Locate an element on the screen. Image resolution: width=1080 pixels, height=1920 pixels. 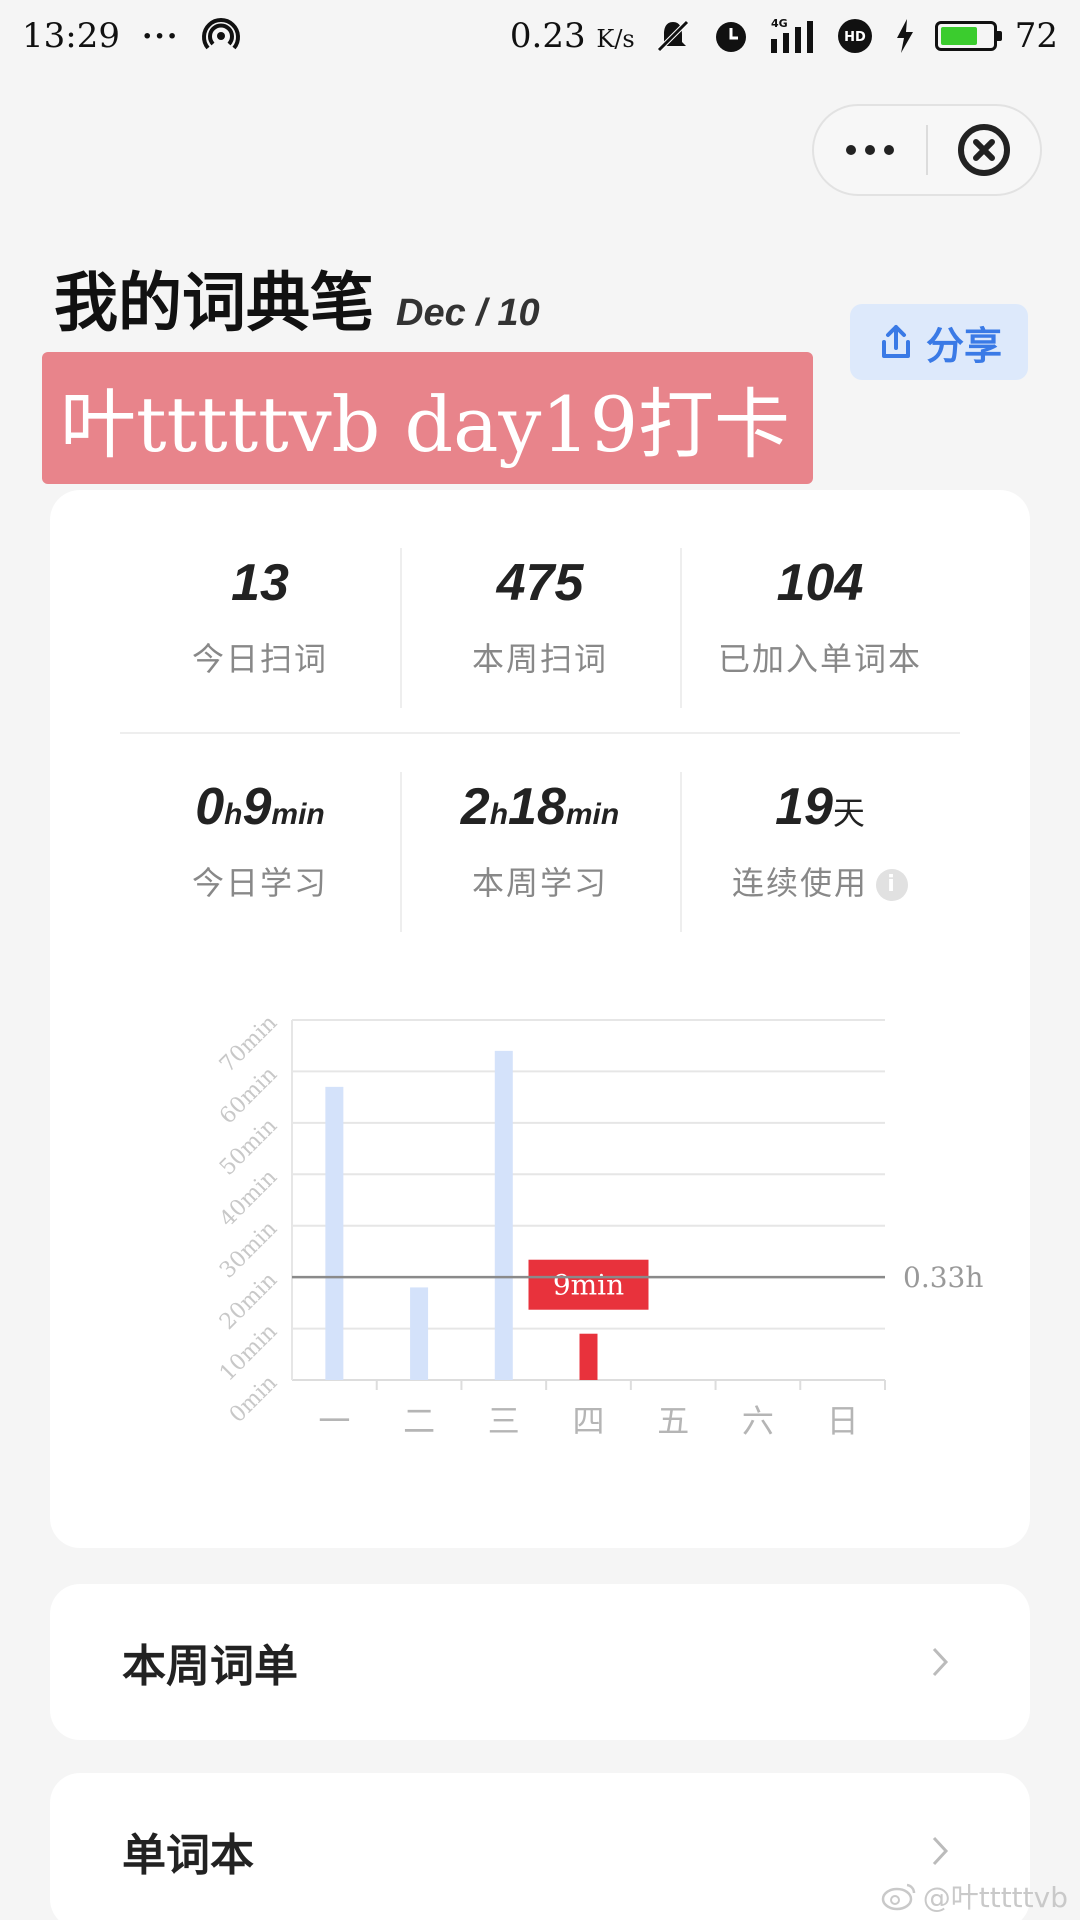
stat-week-scans: 475 本周扫词 is located at coordinates (540, 628).